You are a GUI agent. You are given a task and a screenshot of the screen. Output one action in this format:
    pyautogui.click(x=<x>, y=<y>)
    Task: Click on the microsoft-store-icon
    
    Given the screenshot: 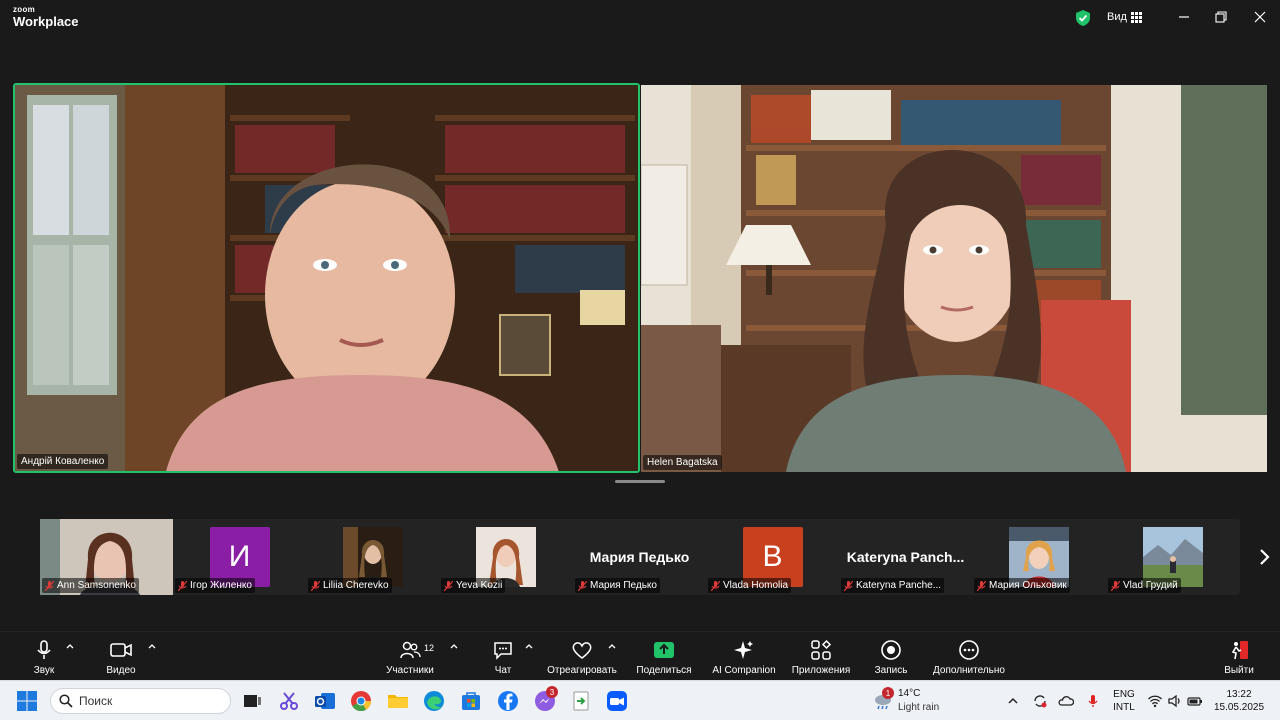 What is the action you would take?
    pyautogui.click(x=471, y=701)
    